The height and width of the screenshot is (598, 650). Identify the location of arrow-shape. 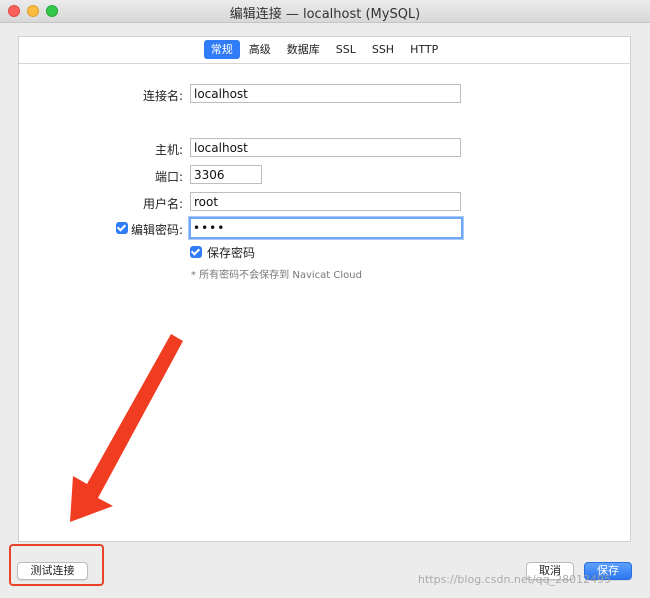
(126, 428).